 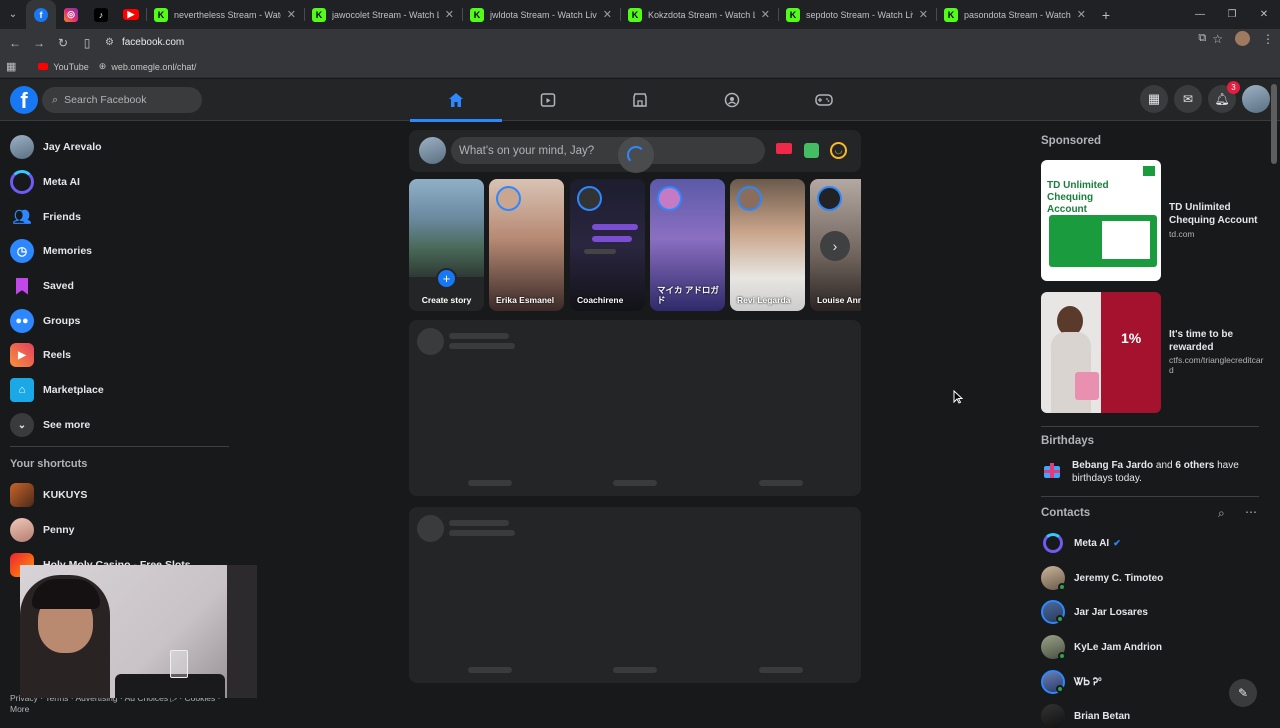 I want to click on story-name: Erika Esmanel, so click(x=525, y=300).